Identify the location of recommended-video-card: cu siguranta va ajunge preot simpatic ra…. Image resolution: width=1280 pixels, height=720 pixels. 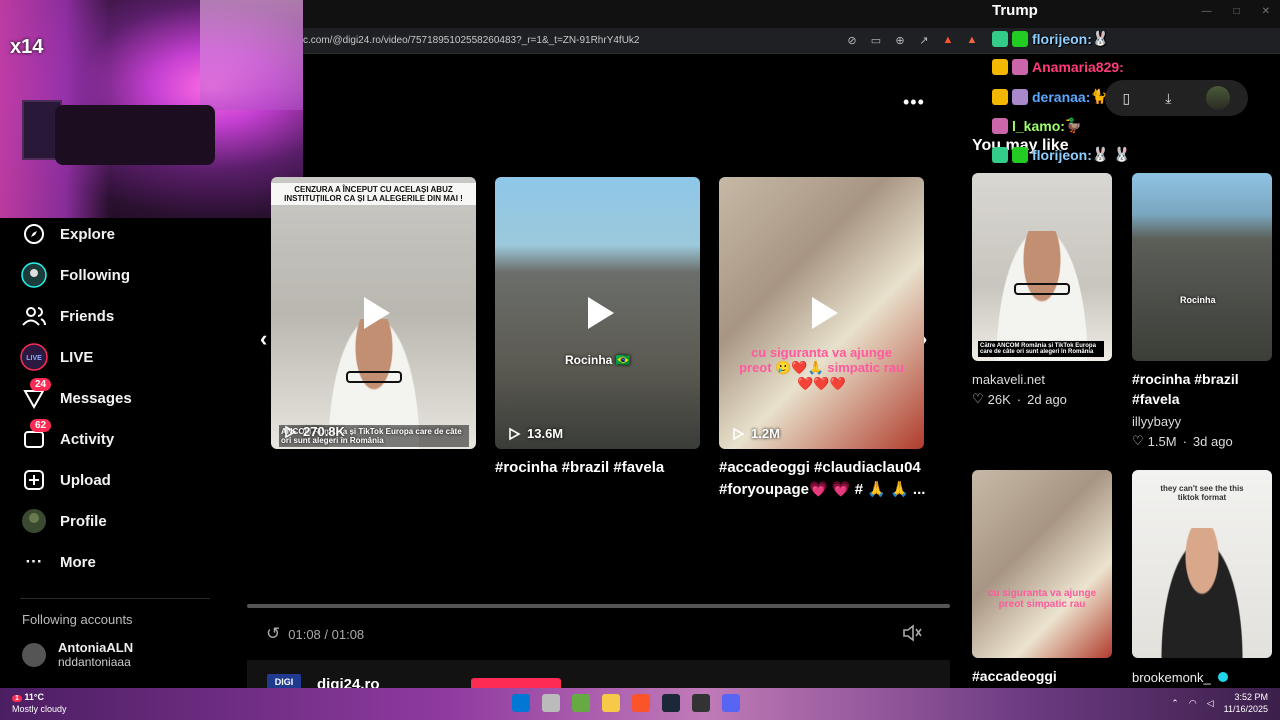
(1042, 564).